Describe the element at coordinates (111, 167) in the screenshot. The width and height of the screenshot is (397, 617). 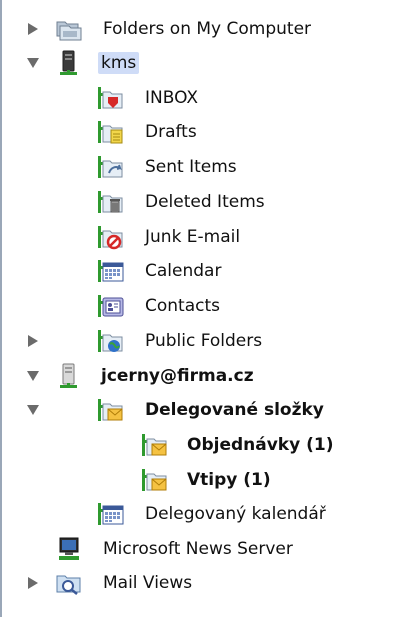
I see `sent-items-icon` at that location.